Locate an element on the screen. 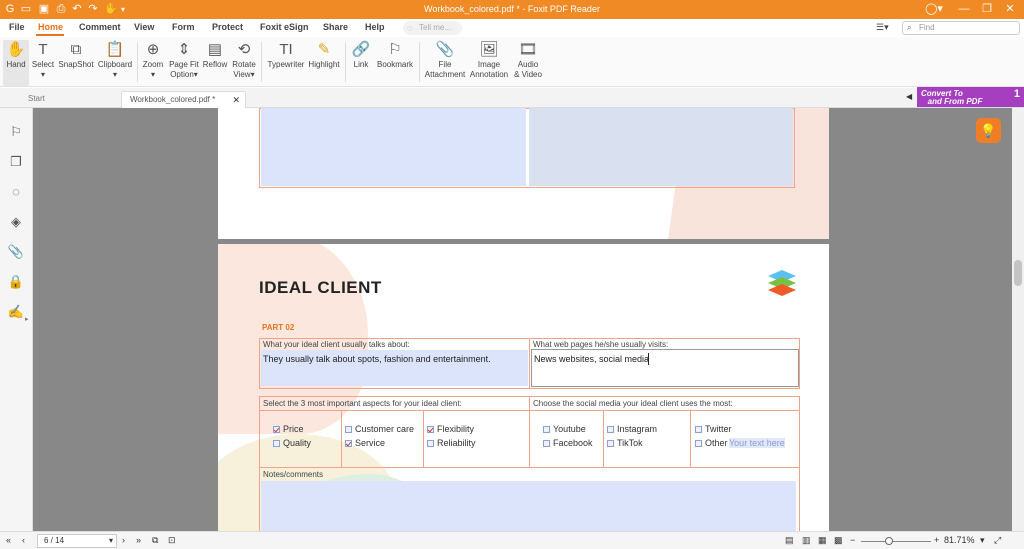 Image resolution: width=1024 pixels, height=549 pixels. fullscreen-icon: ⤢ is located at coordinates (997, 540).